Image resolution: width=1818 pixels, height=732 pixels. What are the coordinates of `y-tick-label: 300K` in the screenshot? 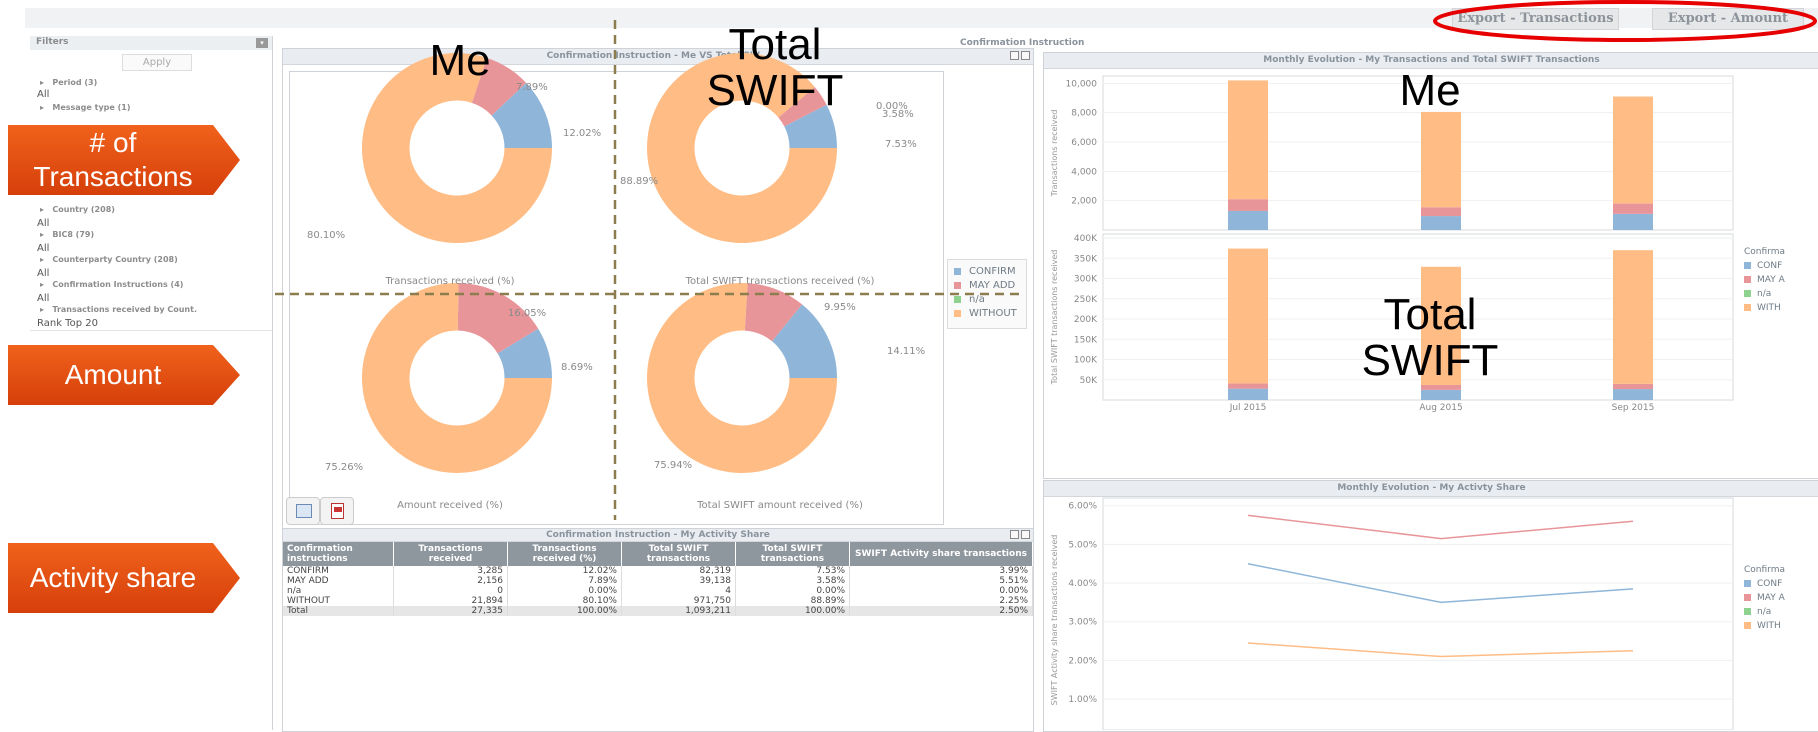 It's located at (1086, 280).